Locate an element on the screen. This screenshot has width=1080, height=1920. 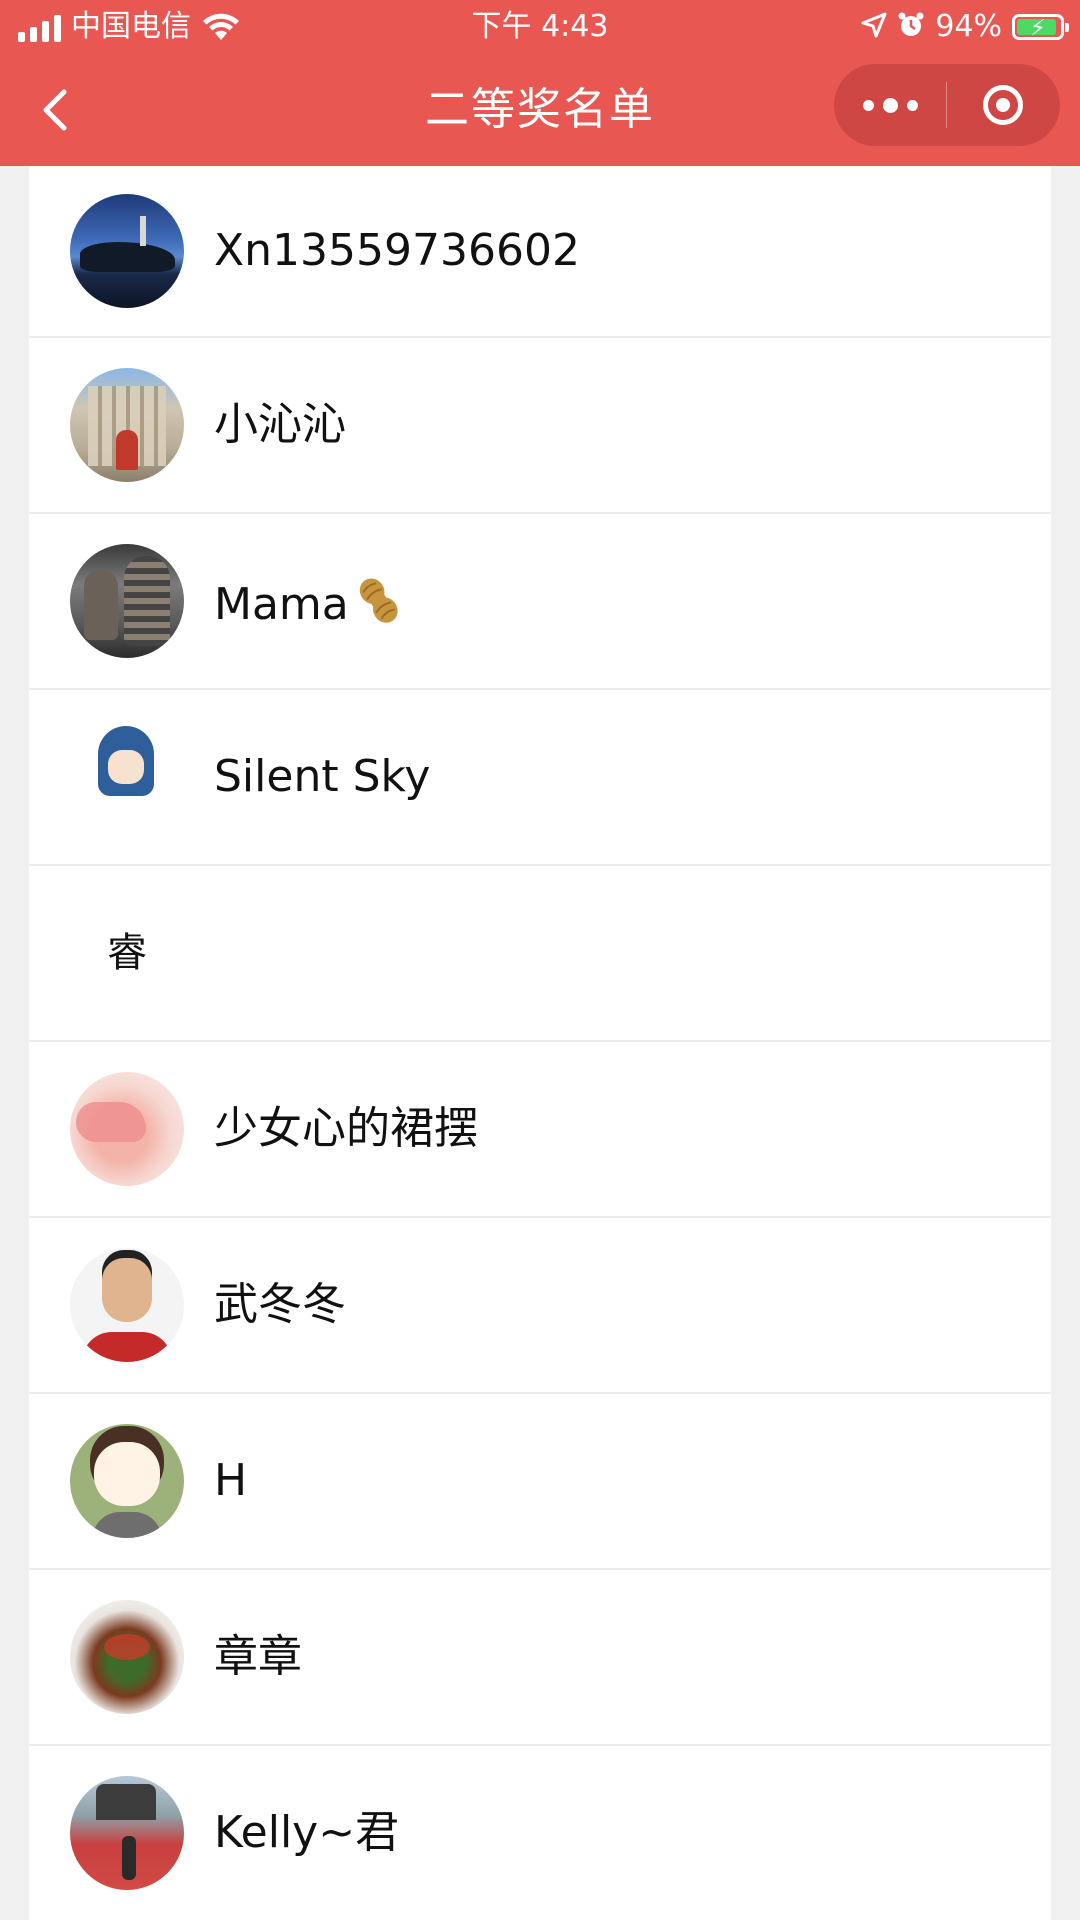
peanut-emoji-icon is located at coordinates (379, 607).